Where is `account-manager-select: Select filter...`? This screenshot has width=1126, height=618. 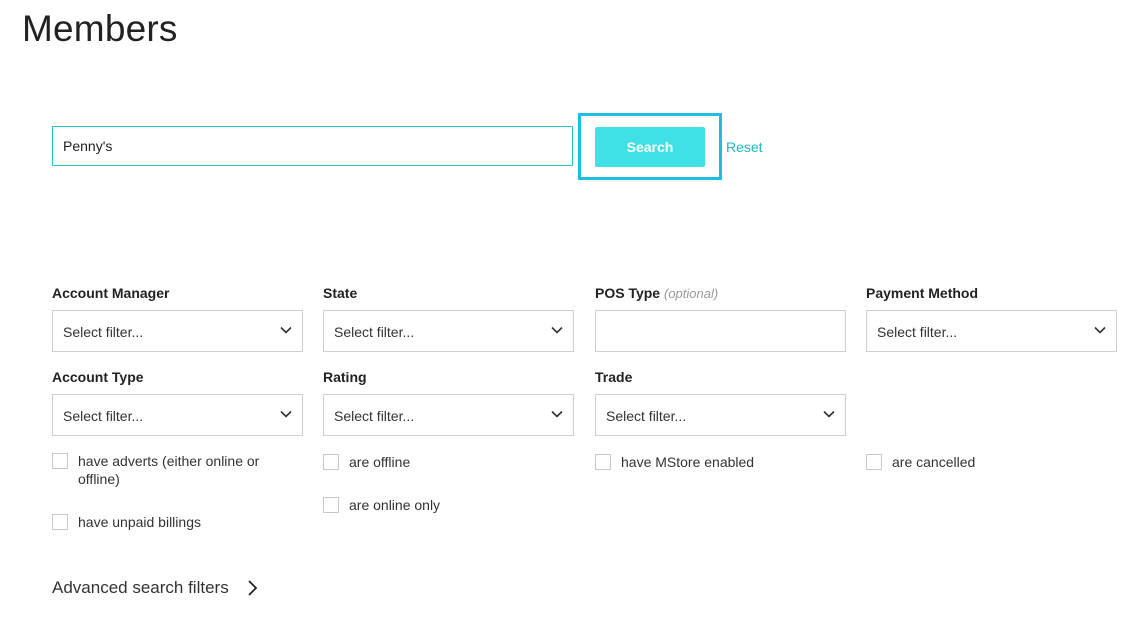 account-manager-select: Select filter... is located at coordinates (177, 331).